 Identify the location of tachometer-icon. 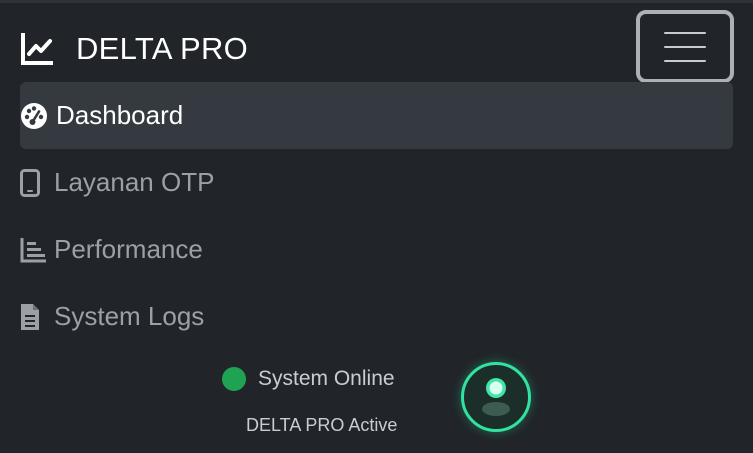
(34, 116).